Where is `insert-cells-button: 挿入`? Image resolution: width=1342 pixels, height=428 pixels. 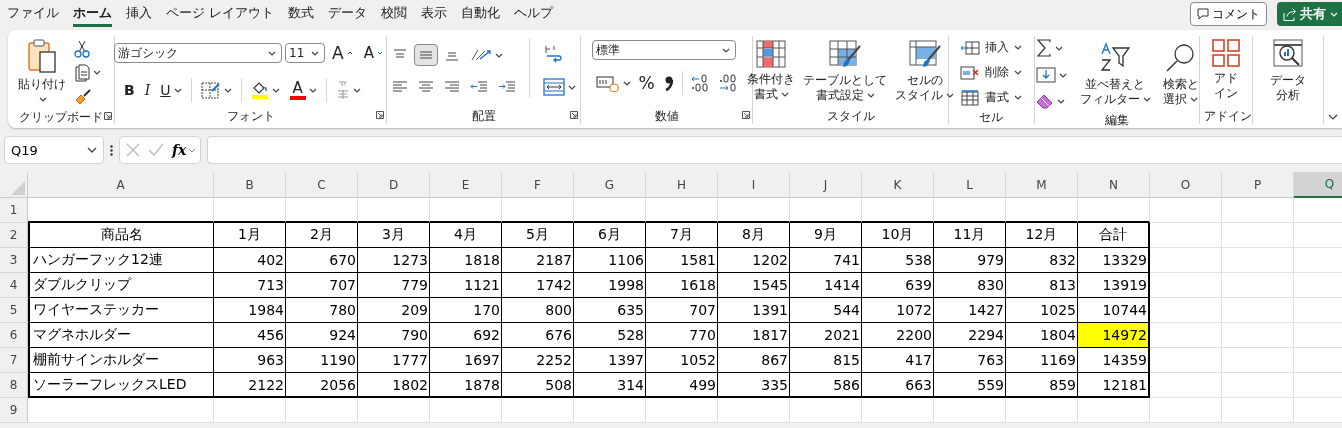 insert-cells-button: 挿入 is located at coordinates (991, 47).